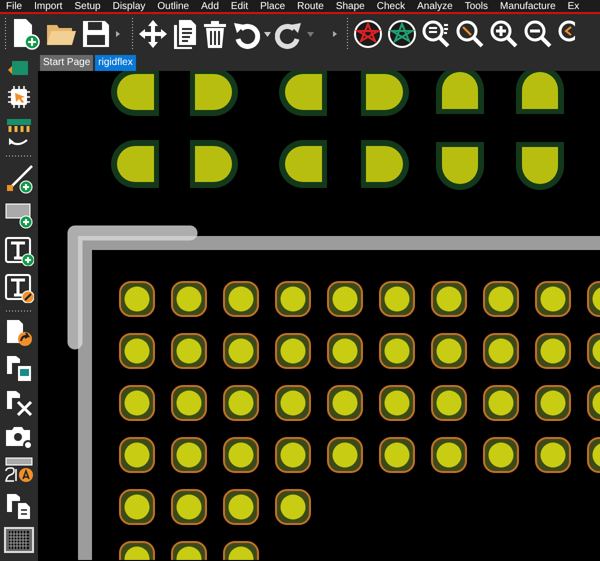 This screenshot has width=600, height=561. Describe the element at coordinates (391, 6) in the screenshot. I see `menu-item: Check` at that location.